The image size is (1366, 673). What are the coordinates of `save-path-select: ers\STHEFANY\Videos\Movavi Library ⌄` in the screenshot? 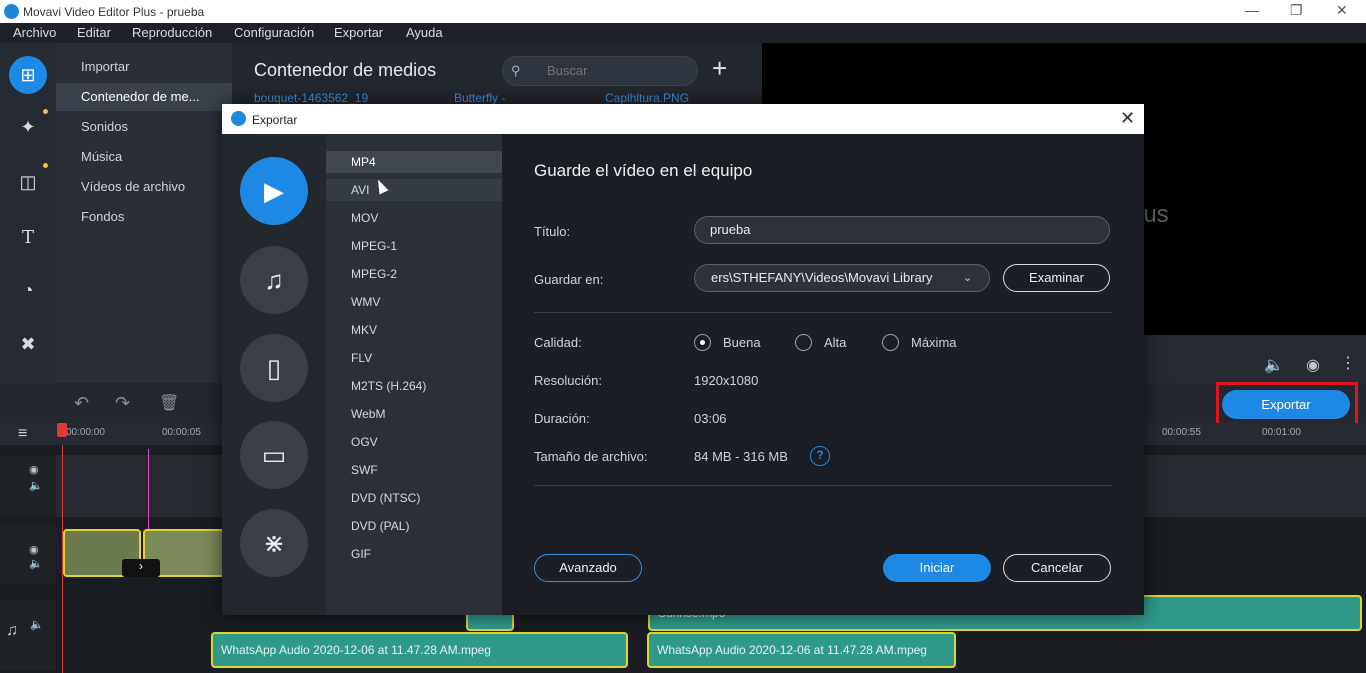 It's located at (842, 278).